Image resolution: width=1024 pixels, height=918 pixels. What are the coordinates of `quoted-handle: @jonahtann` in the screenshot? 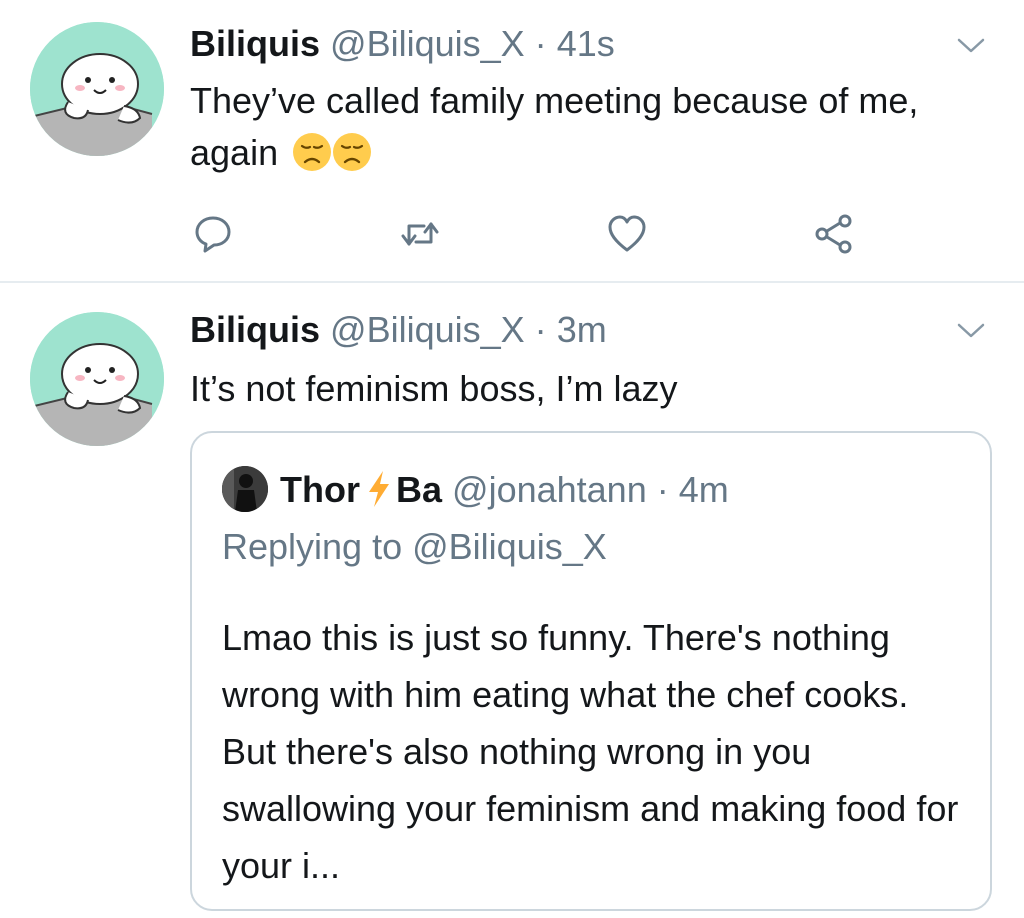 It's located at (549, 489).